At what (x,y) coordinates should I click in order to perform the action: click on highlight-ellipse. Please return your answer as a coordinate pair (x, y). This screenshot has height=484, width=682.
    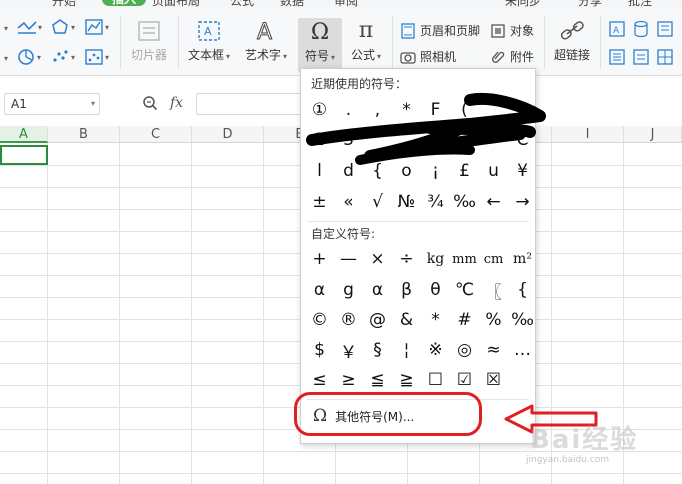
    Looking at the image, I should click on (388, 414).